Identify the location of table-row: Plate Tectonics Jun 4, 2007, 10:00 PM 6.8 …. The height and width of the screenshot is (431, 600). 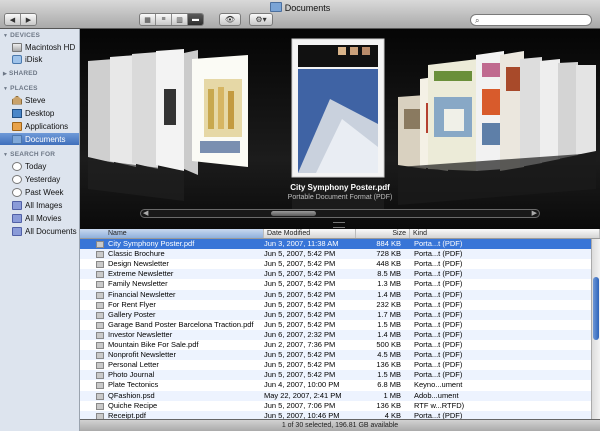
(340, 385).